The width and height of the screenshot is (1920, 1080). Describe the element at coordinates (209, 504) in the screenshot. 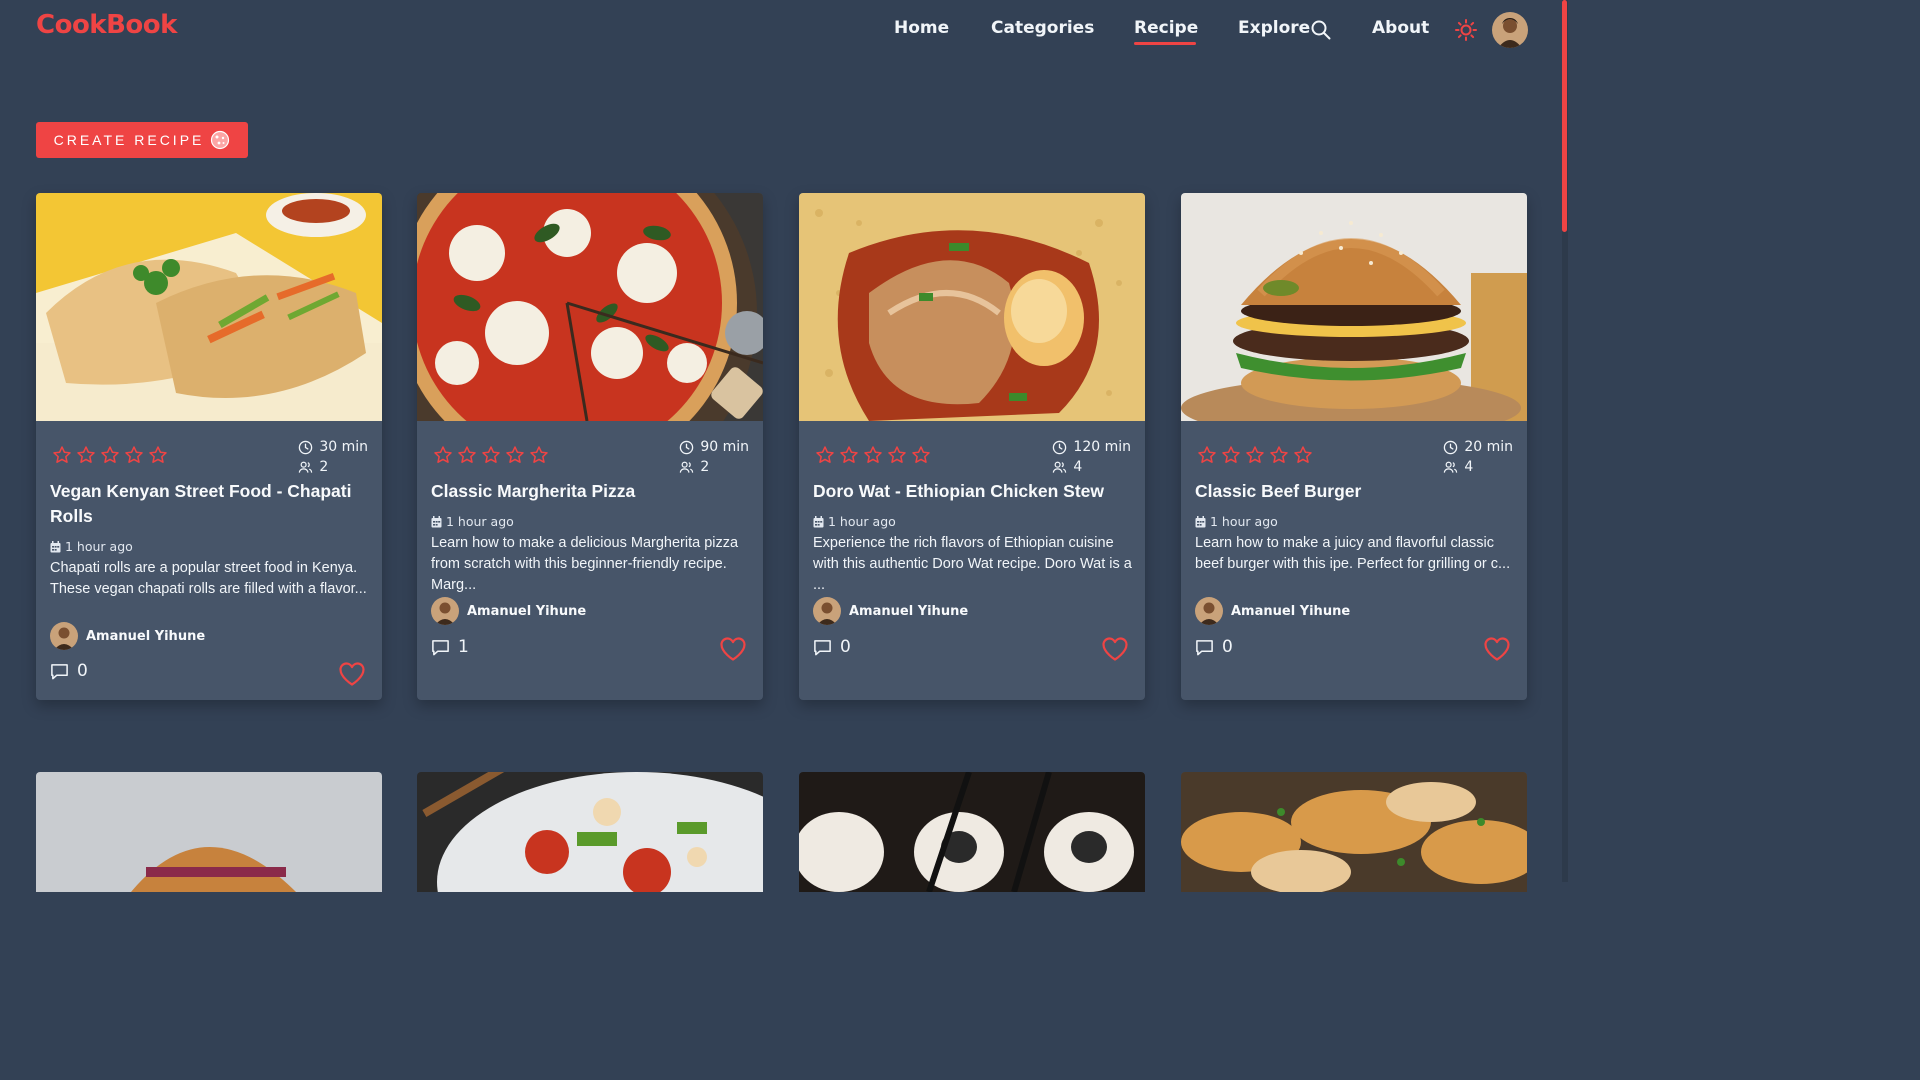

I see `recipe-title: Vegan Kenyan Street Food - Chapati Rolls` at that location.